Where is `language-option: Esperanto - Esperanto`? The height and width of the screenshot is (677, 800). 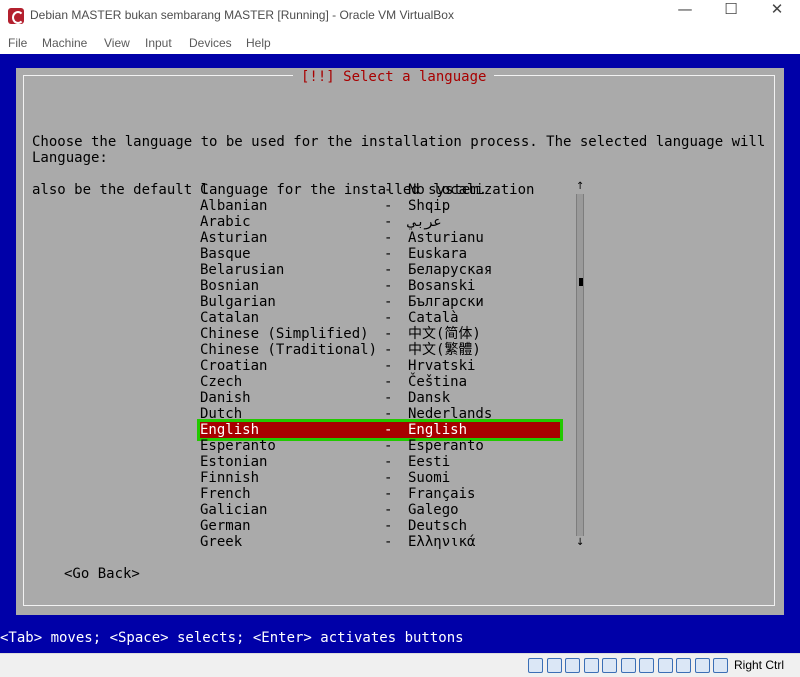
language-option: Esperanto - Esperanto is located at coordinates (380, 446).